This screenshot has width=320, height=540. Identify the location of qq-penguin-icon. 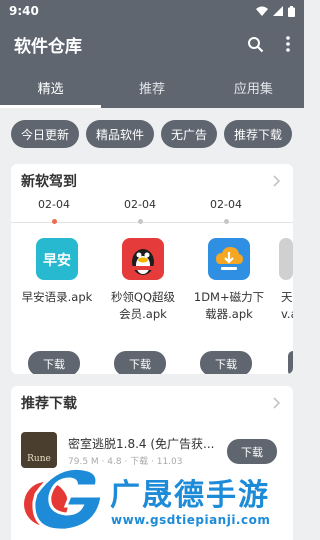
(143, 259).